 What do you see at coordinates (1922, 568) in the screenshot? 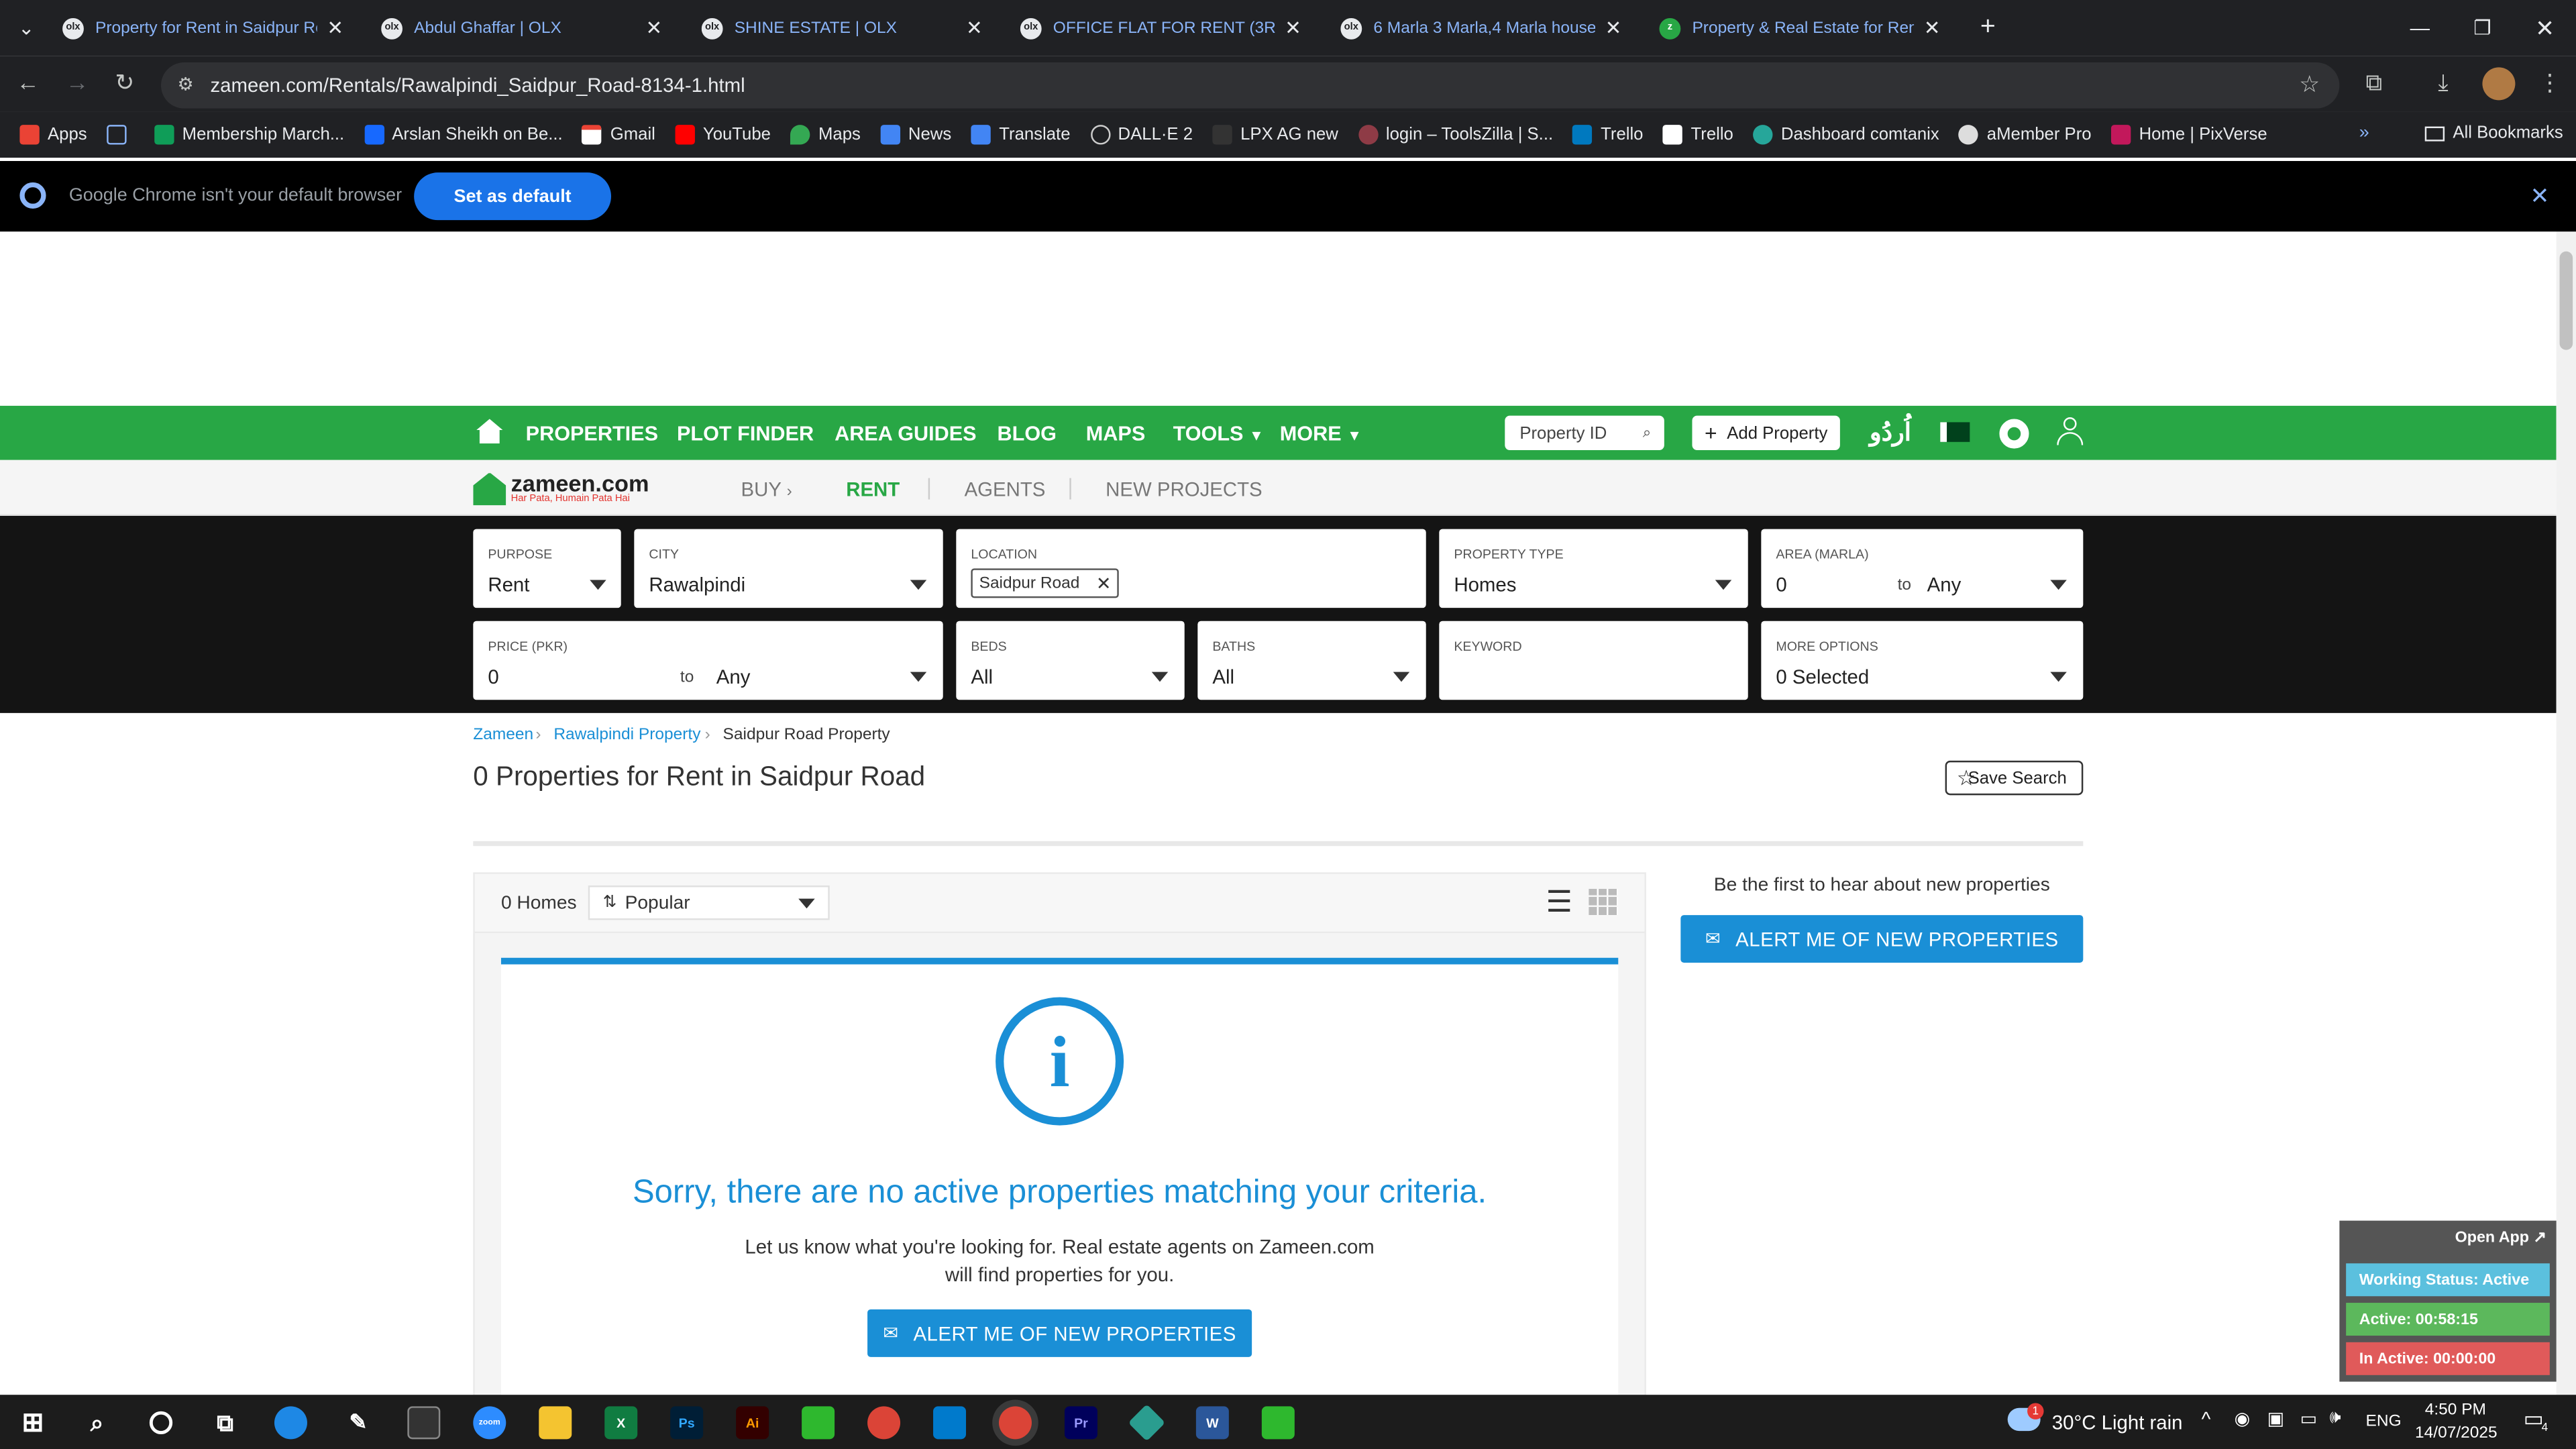
I see `area-range: AREA (MARLA) 0 to Any` at bounding box center [1922, 568].